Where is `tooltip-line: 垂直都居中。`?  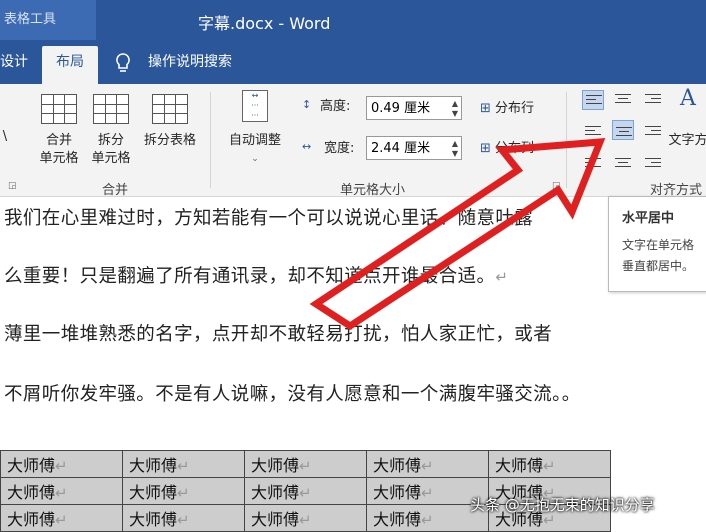 tooltip-line: 垂直都居中。 is located at coordinates (658, 266).